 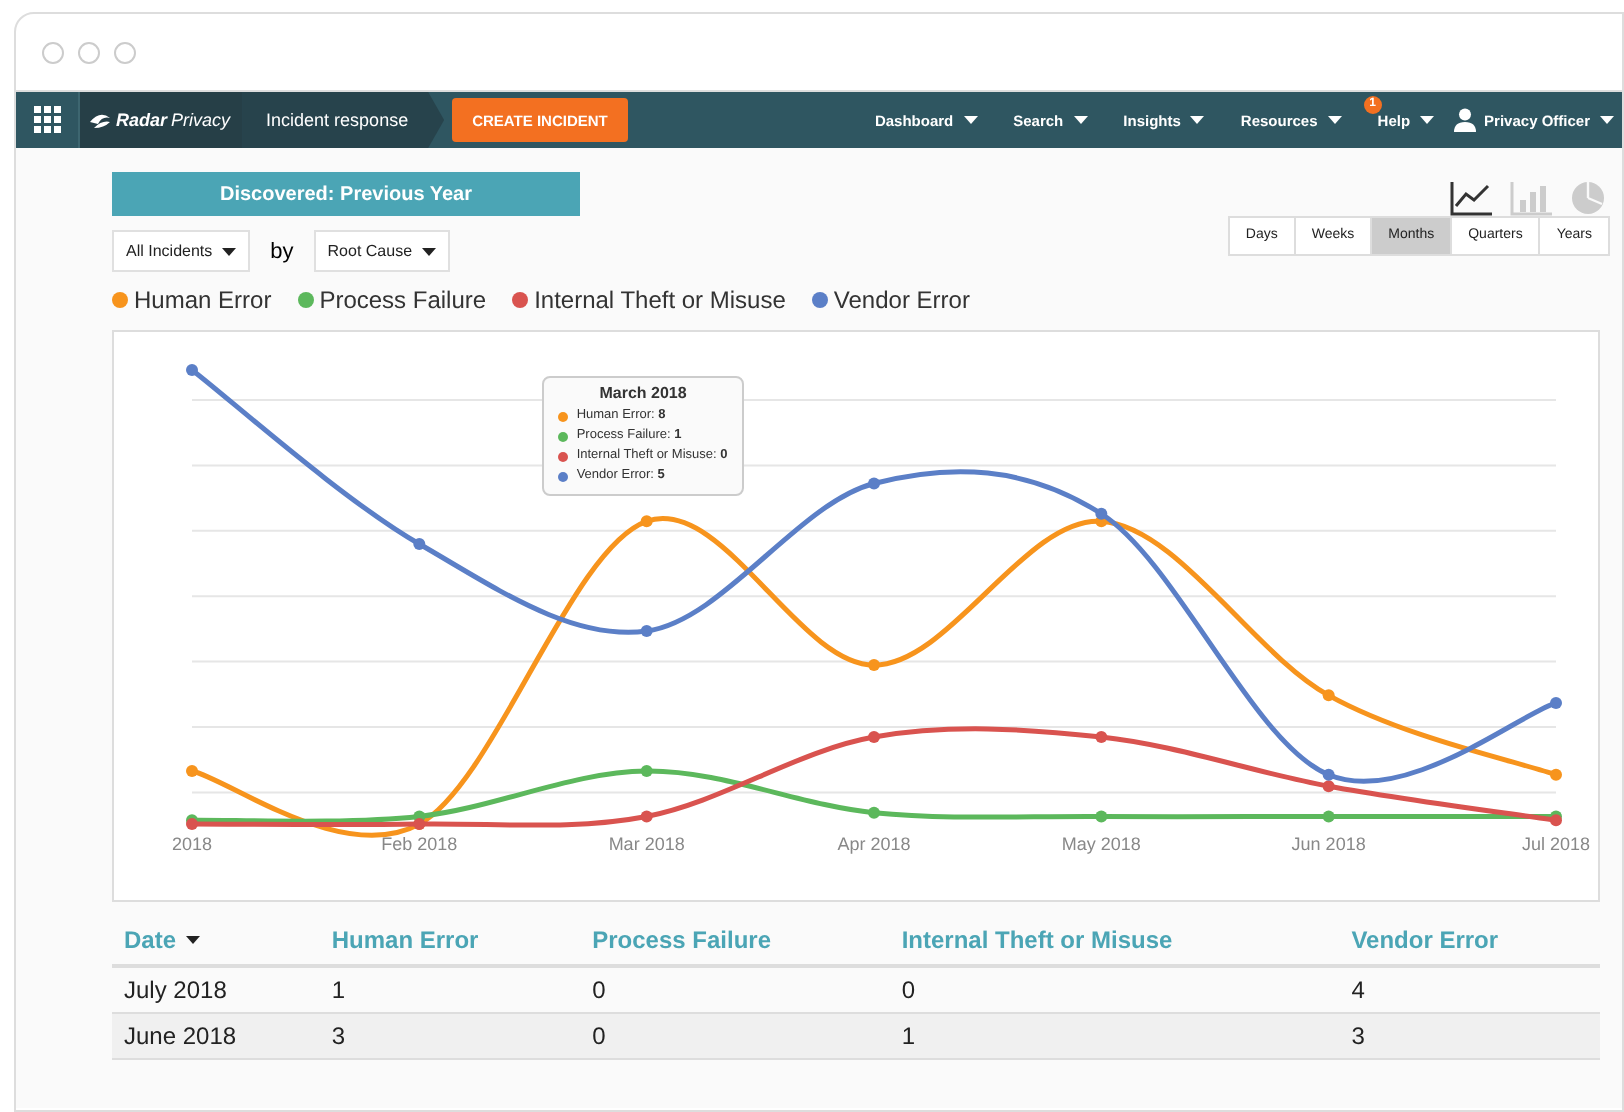 I want to click on axis-label: Mar 2018, so click(x=646, y=844).